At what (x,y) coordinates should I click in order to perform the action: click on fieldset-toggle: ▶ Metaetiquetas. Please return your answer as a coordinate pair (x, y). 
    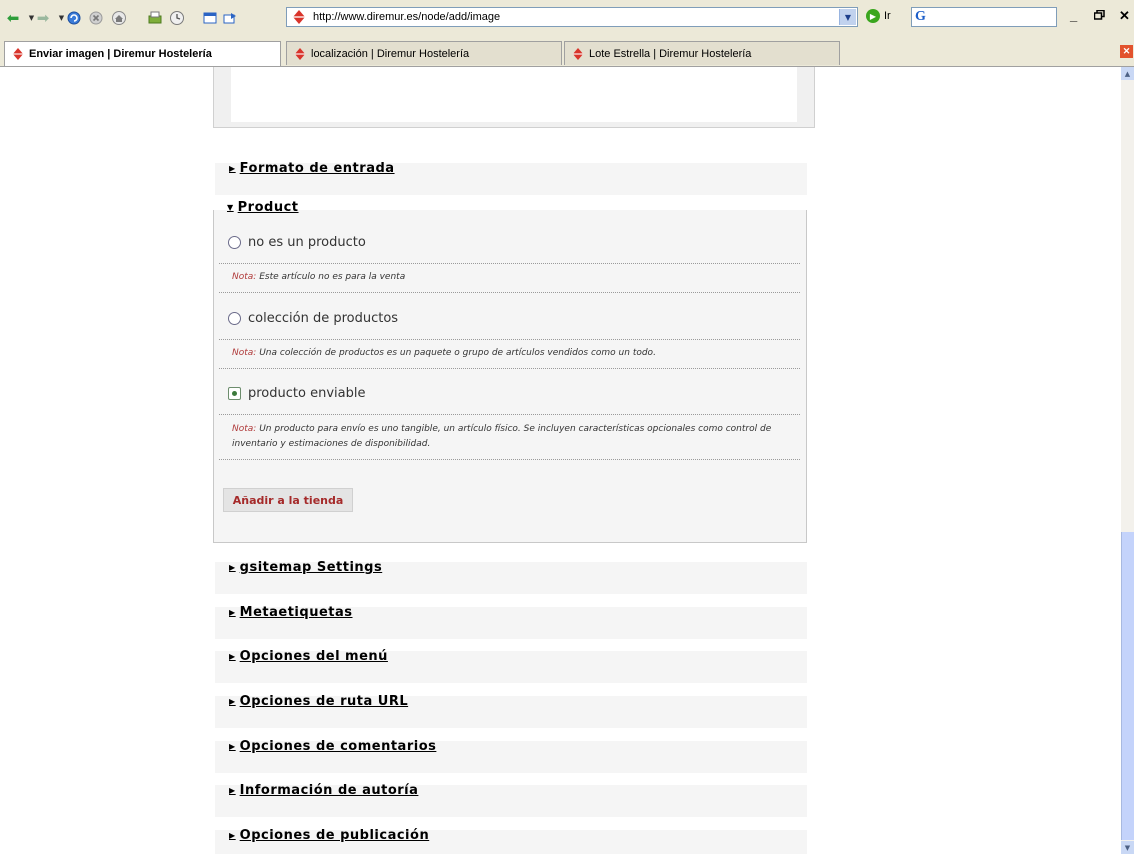
    Looking at the image, I should click on (291, 612).